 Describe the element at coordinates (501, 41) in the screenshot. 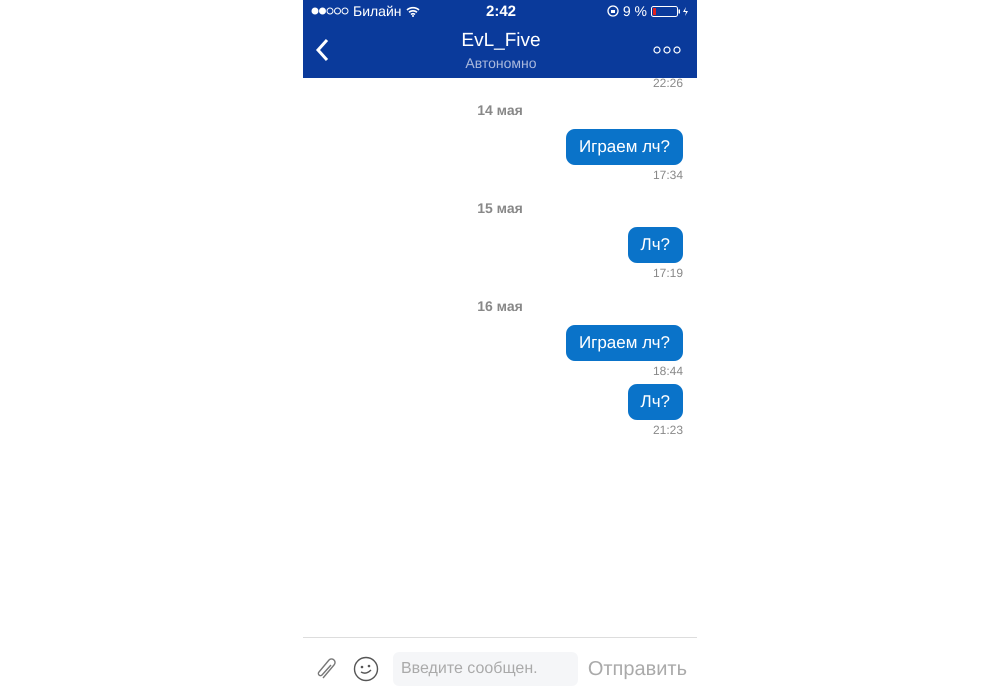

I see `chat-title: EvL_Five` at that location.